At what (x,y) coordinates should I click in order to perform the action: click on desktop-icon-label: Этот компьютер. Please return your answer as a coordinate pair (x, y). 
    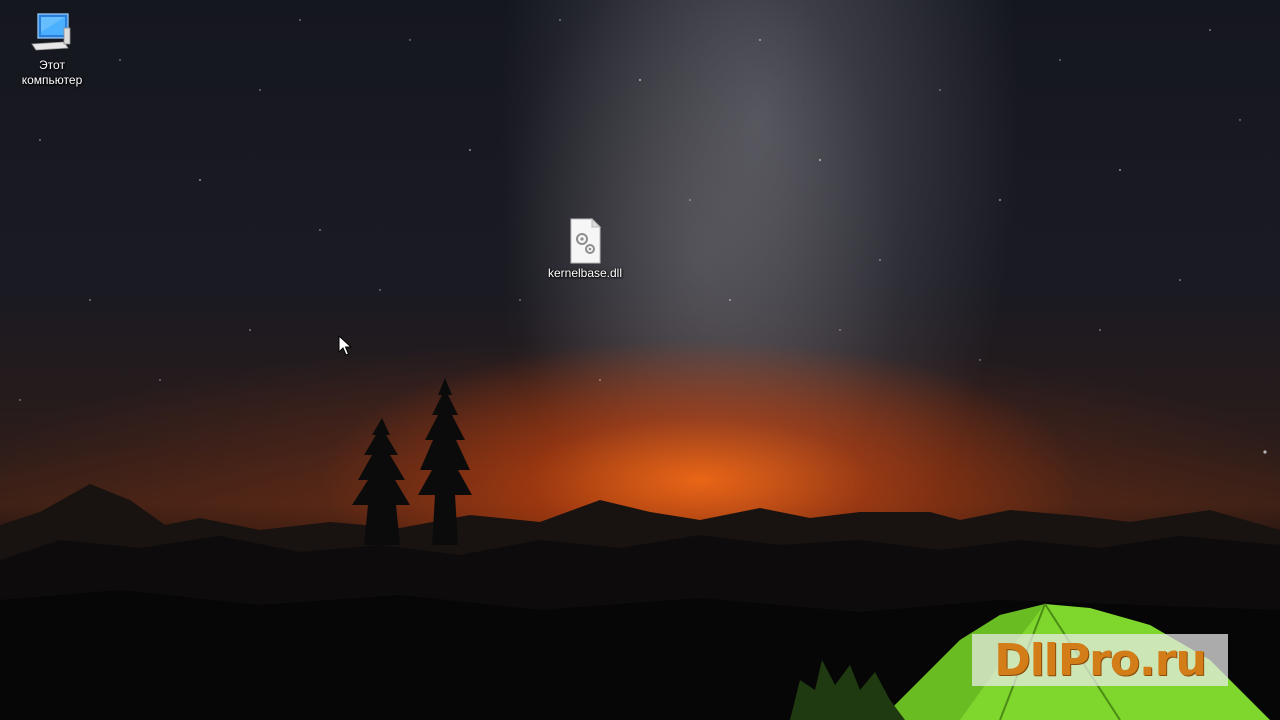
    Looking at the image, I should click on (52, 72).